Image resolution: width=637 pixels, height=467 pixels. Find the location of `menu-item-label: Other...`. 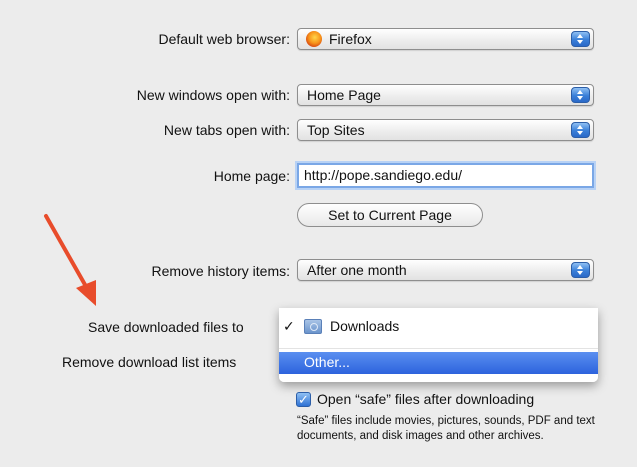

menu-item-label: Other... is located at coordinates (327, 362).